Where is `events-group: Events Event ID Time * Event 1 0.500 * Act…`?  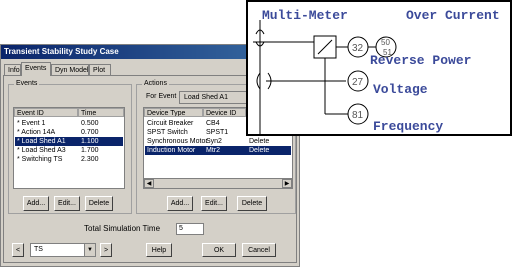
events-group: Events Event ID Time * Event 1 0.500 * Act… is located at coordinates (70, 146).